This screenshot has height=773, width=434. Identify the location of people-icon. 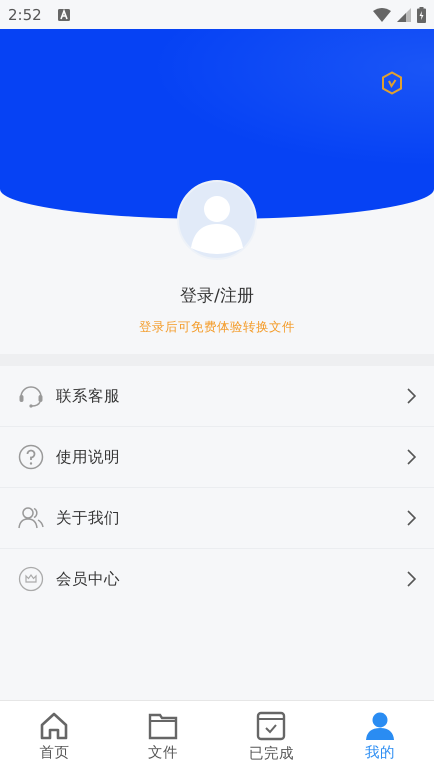
(31, 518).